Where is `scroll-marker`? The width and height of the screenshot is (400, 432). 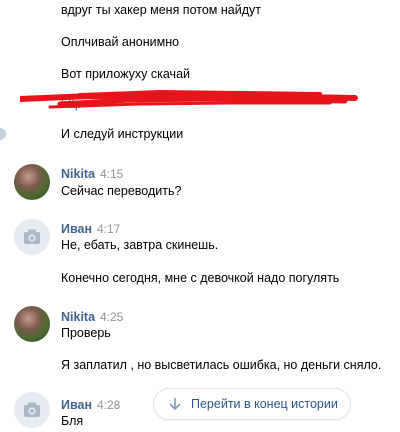
scroll-marker is located at coordinates (3, 134).